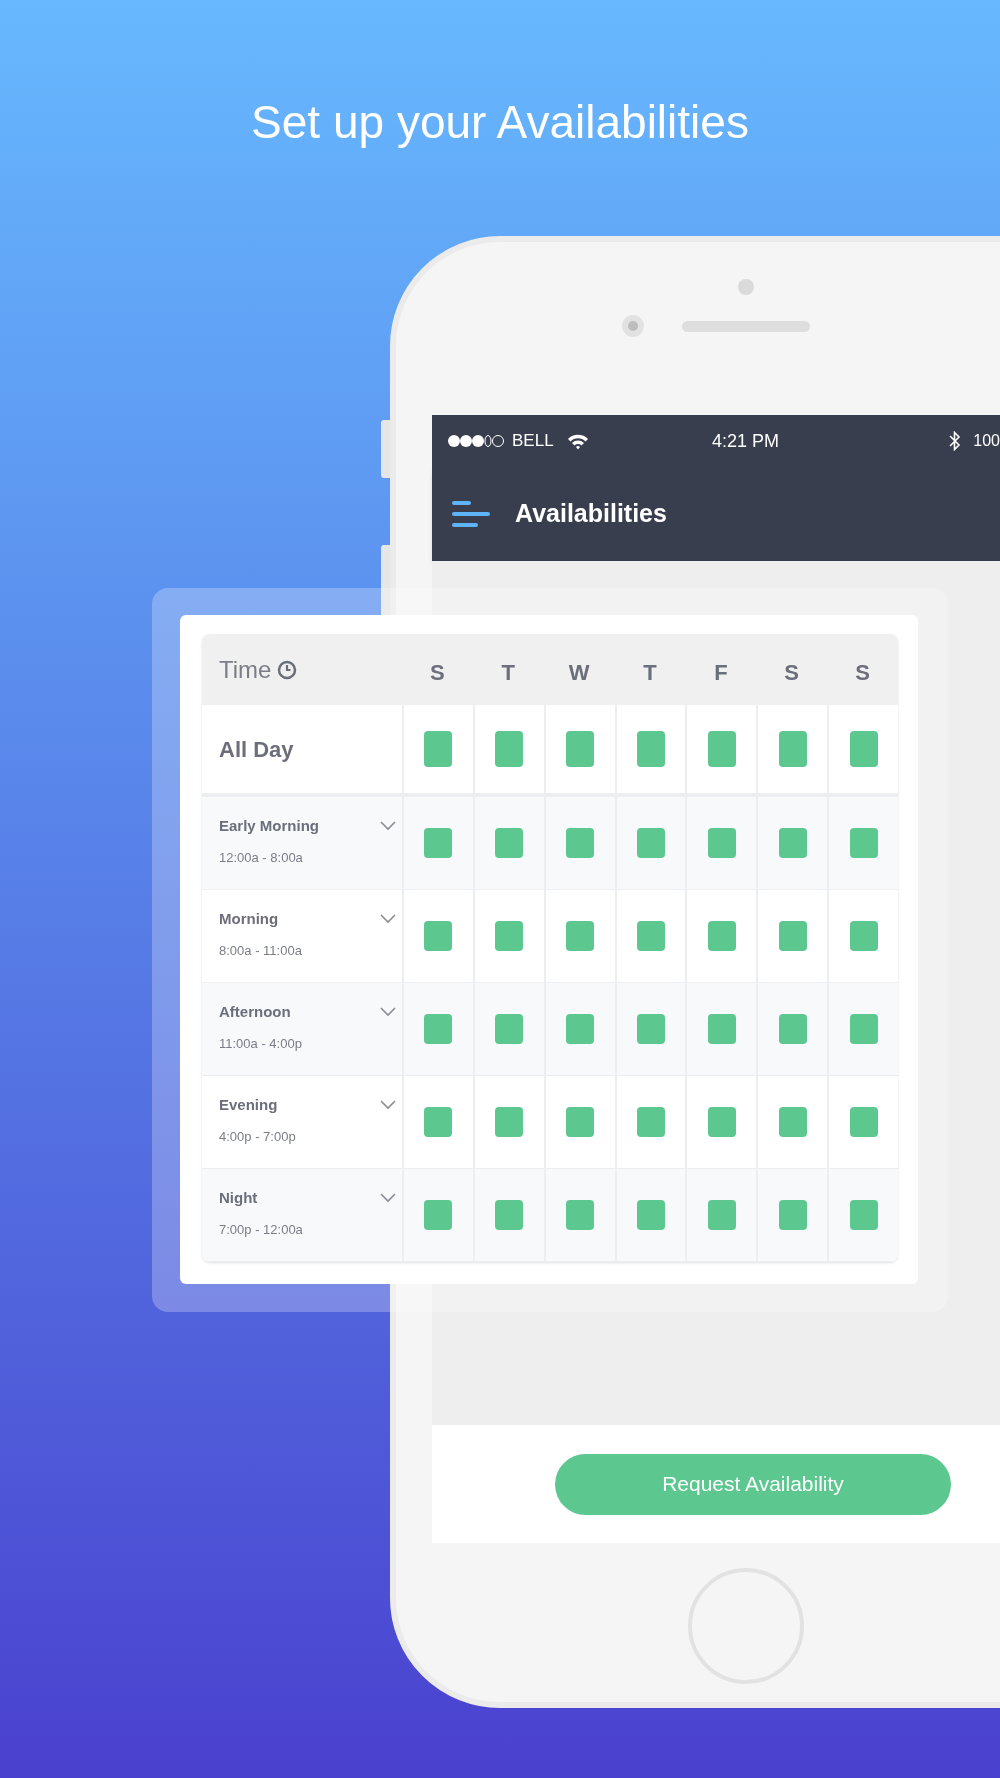 This screenshot has height=1778, width=1000. What do you see at coordinates (579, 673) in the screenshot?
I see `day-heading: W` at bounding box center [579, 673].